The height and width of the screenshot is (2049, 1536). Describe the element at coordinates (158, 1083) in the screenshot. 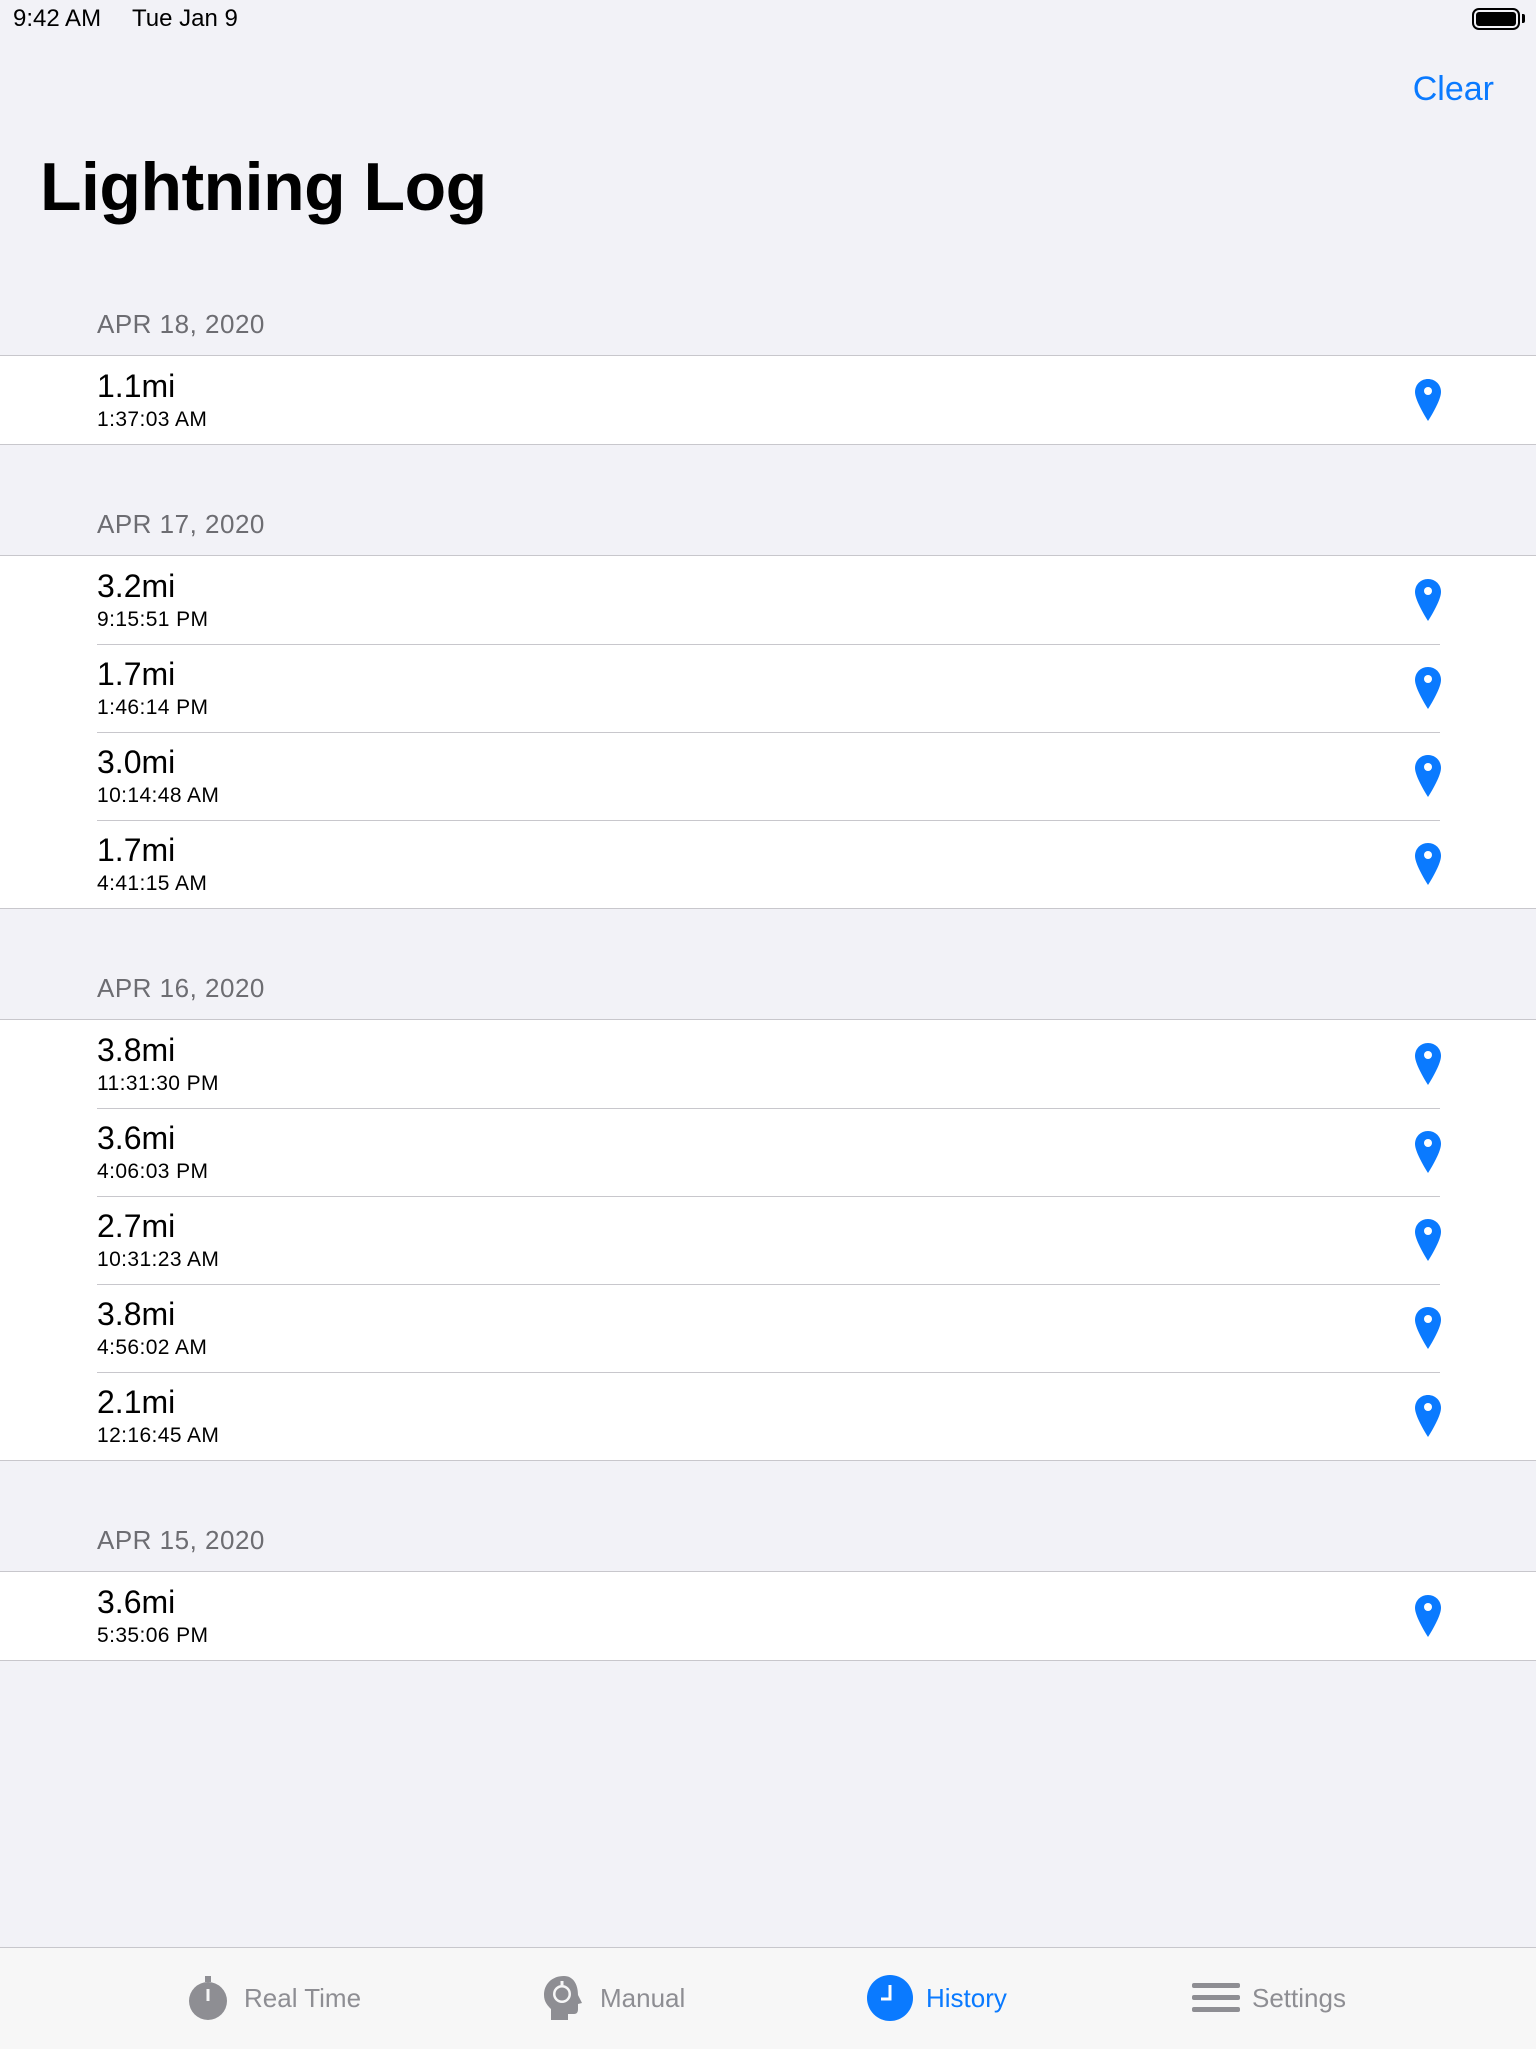

I see `strike-time: 11:31:30 PM` at that location.